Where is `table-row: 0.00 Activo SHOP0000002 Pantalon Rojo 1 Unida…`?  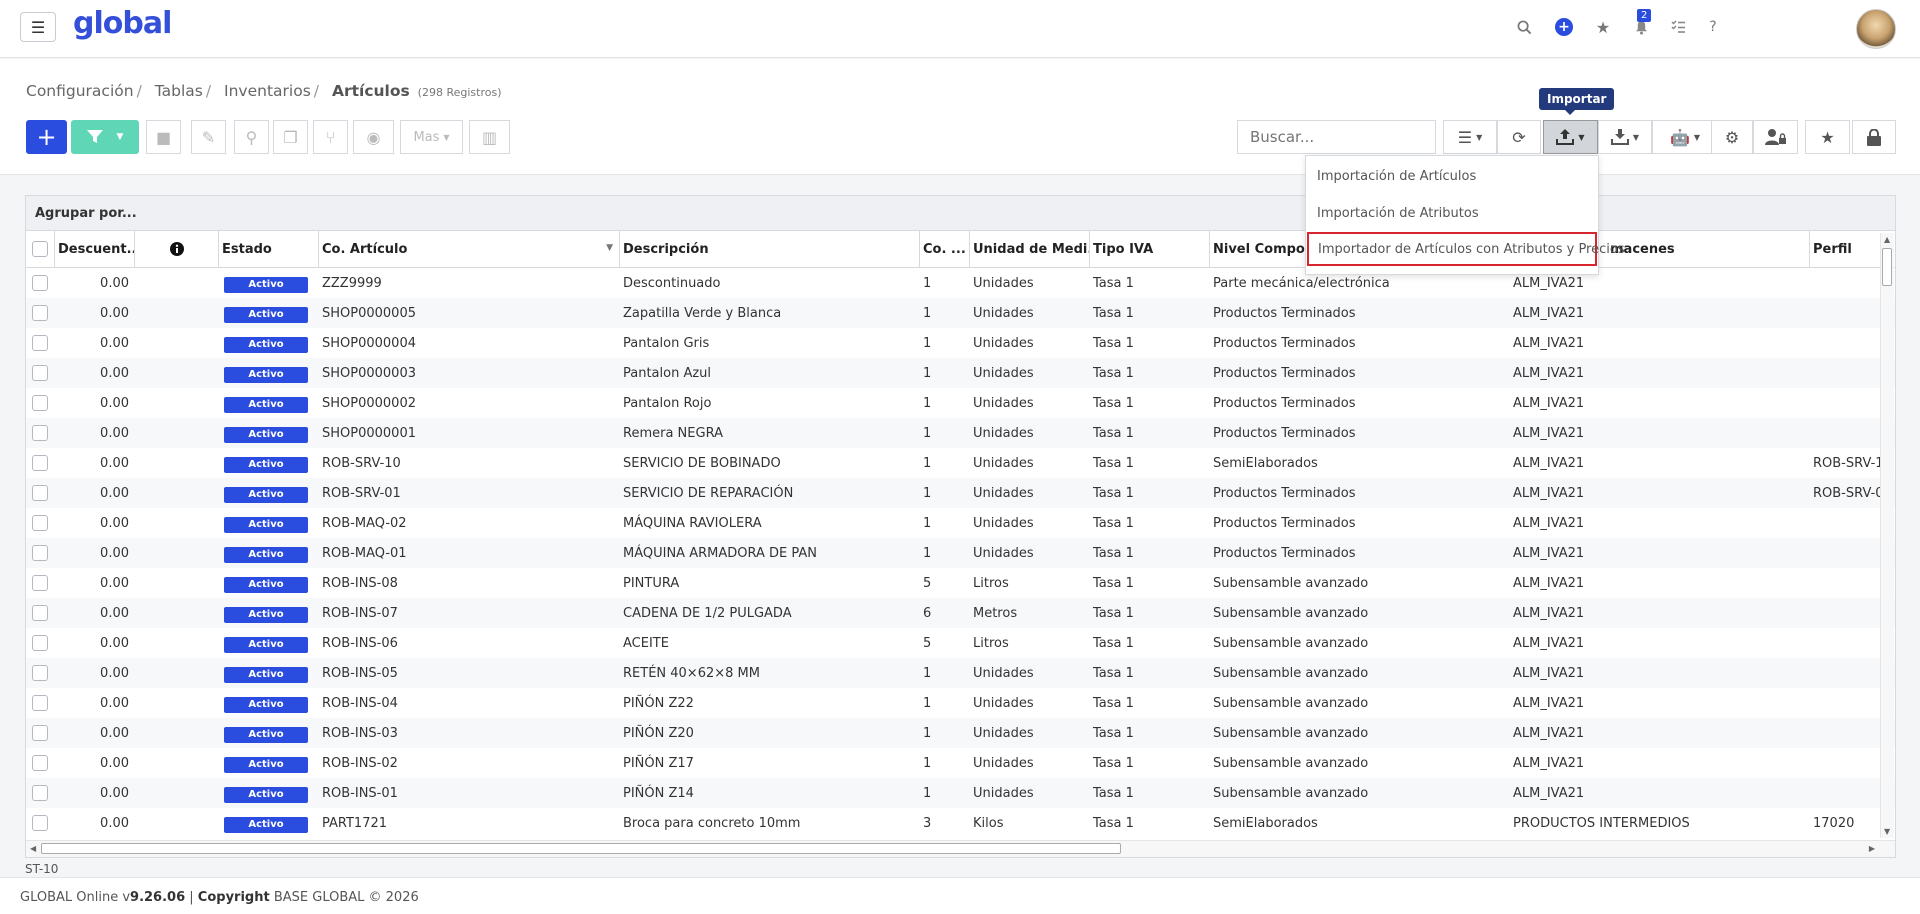
table-row: 0.00 Activo SHOP0000002 Pantalon Rojo 1 Unida… is located at coordinates (960, 403).